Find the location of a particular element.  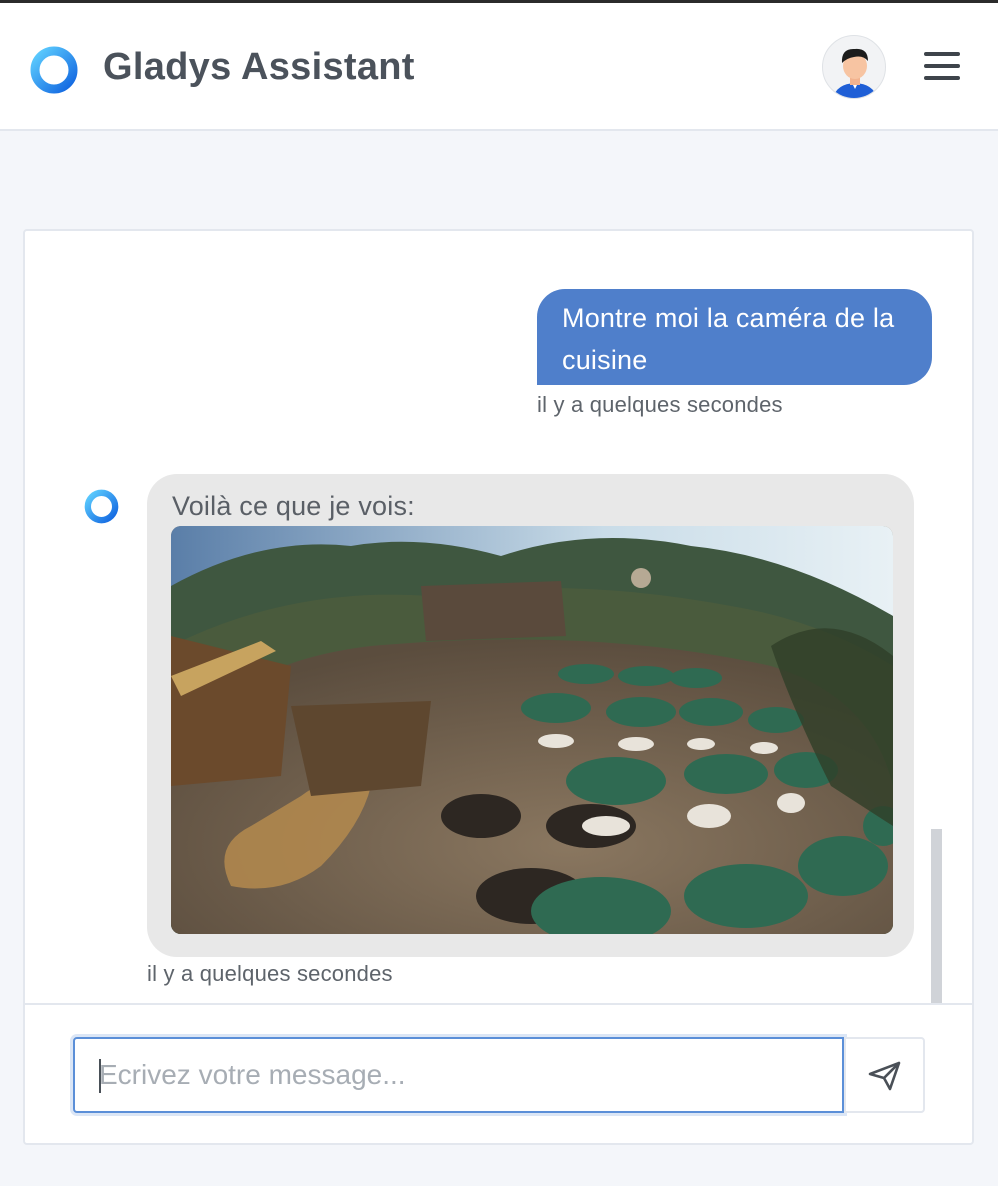

send-button is located at coordinates (884, 1075).